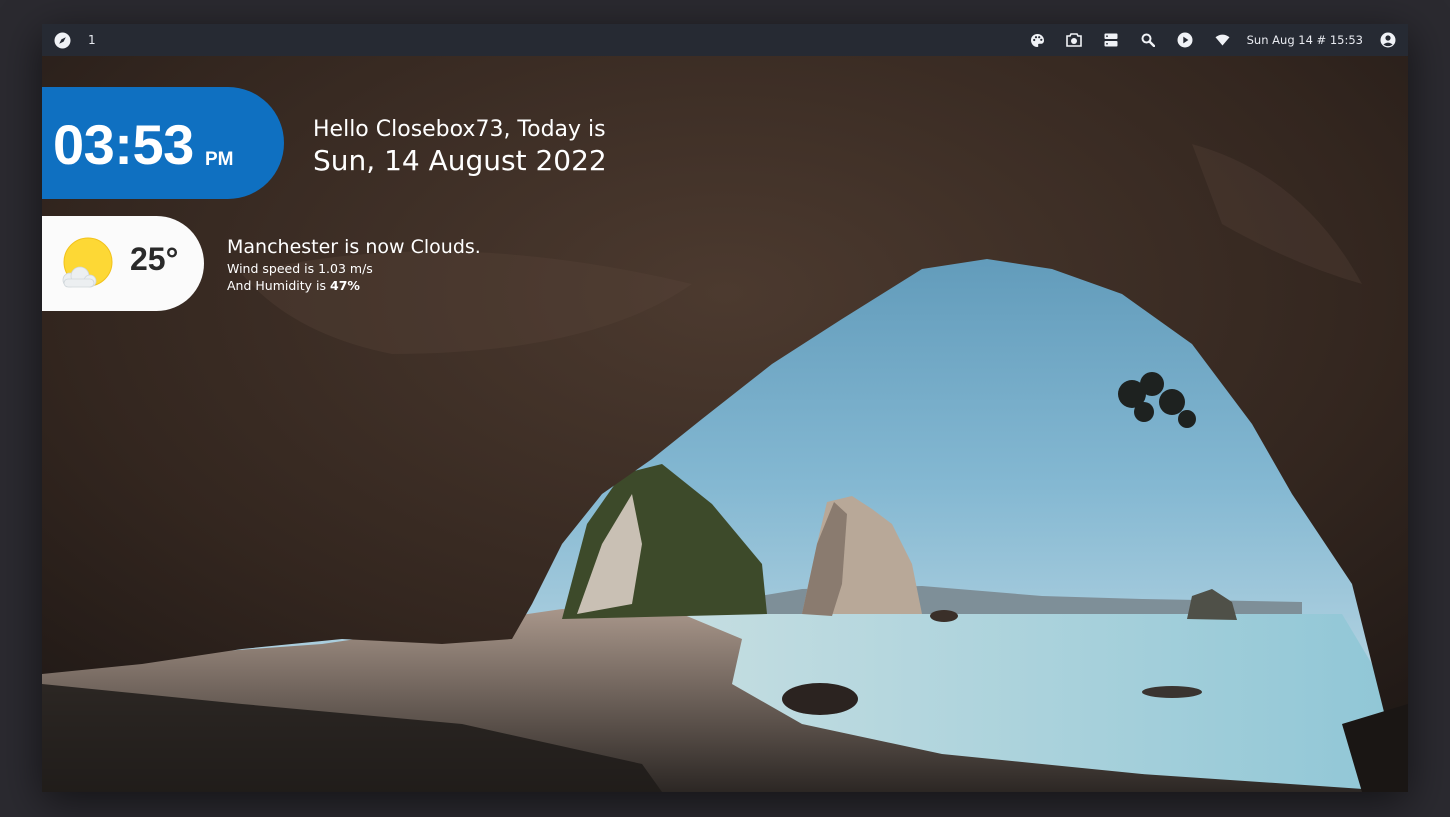  Describe the element at coordinates (1037, 40) in the screenshot. I see `palette-icon` at that location.